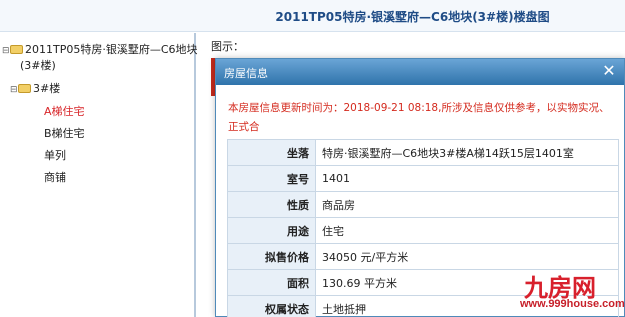 The height and width of the screenshot is (317, 625). What do you see at coordinates (467, 204) in the screenshot?
I see `field-value: 商品房` at bounding box center [467, 204].